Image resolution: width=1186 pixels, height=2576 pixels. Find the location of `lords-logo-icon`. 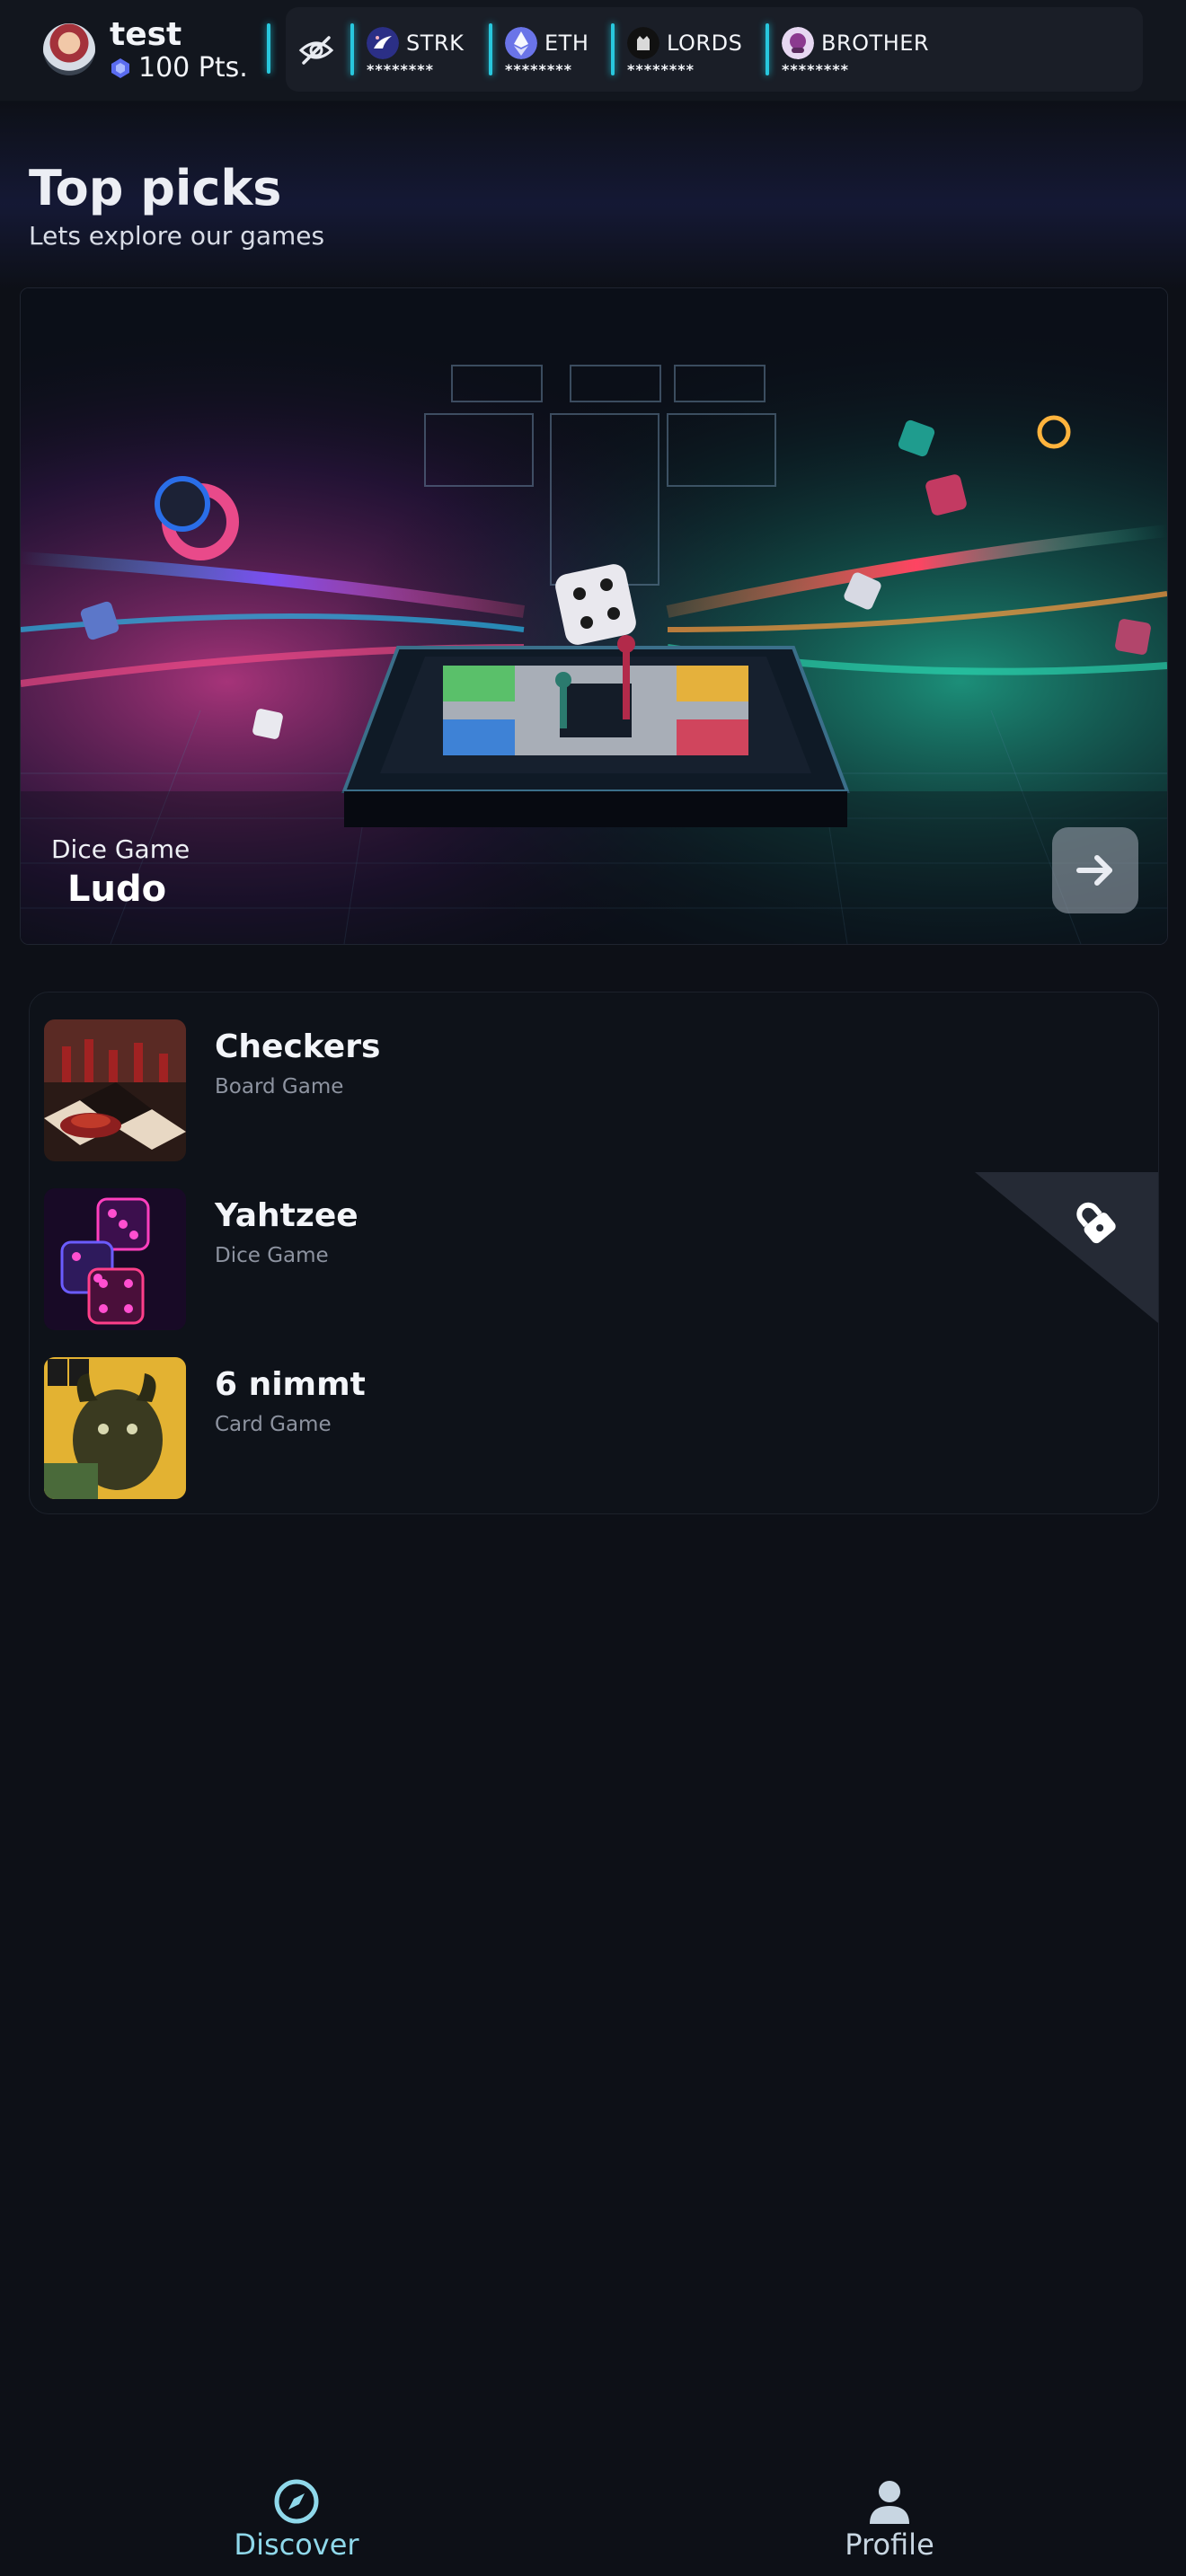

lords-logo-icon is located at coordinates (643, 43).